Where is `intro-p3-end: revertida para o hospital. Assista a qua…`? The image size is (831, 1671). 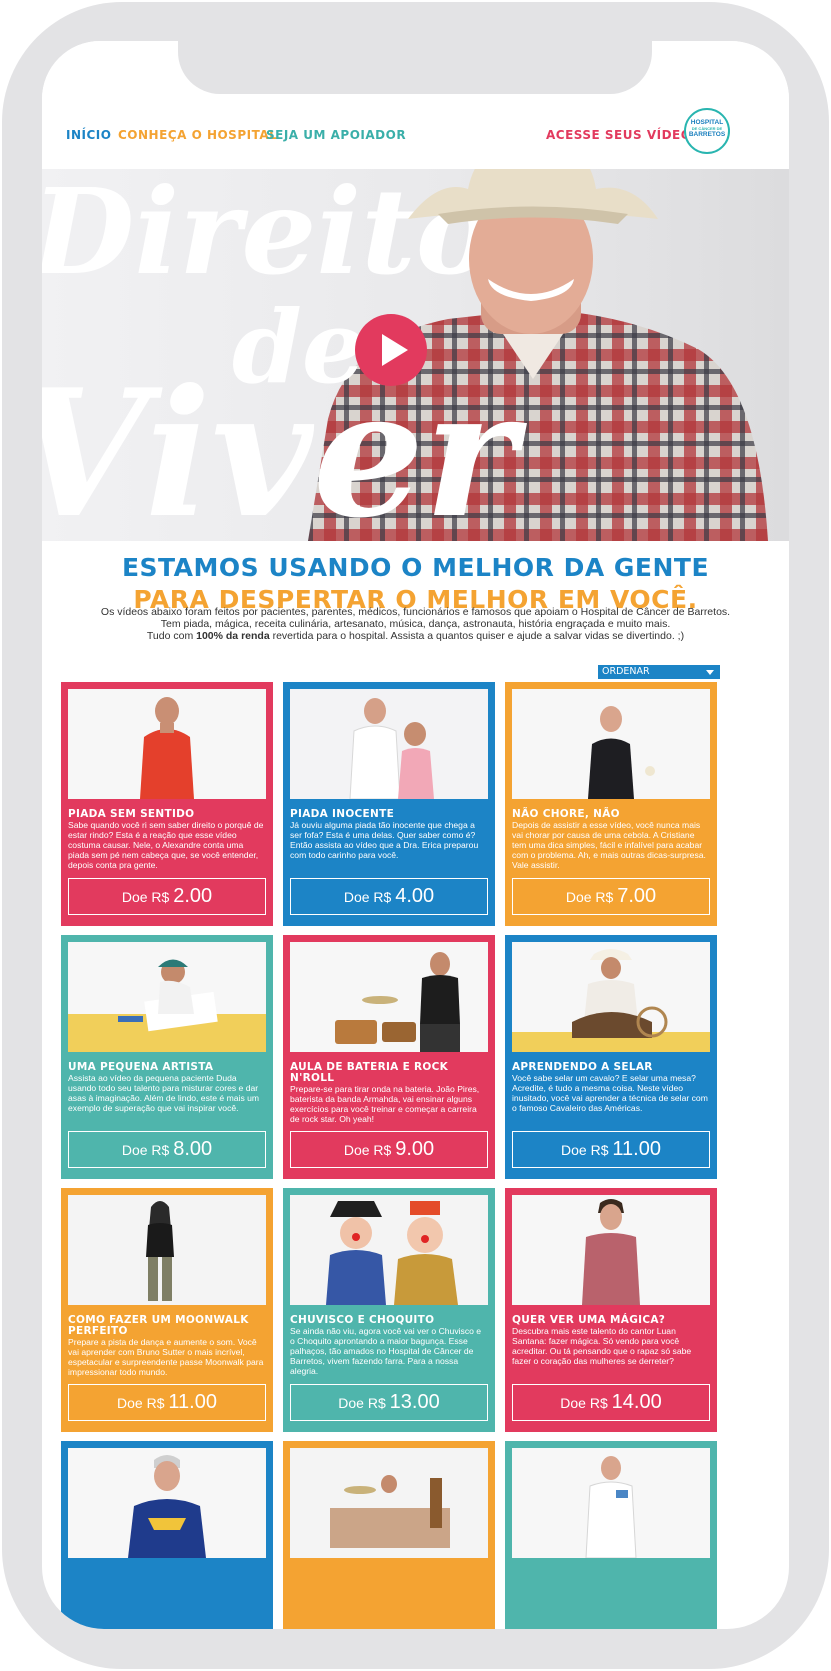
intro-p3-end: revertida para o hospital. Assista a qua… is located at coordinates (477, 636).